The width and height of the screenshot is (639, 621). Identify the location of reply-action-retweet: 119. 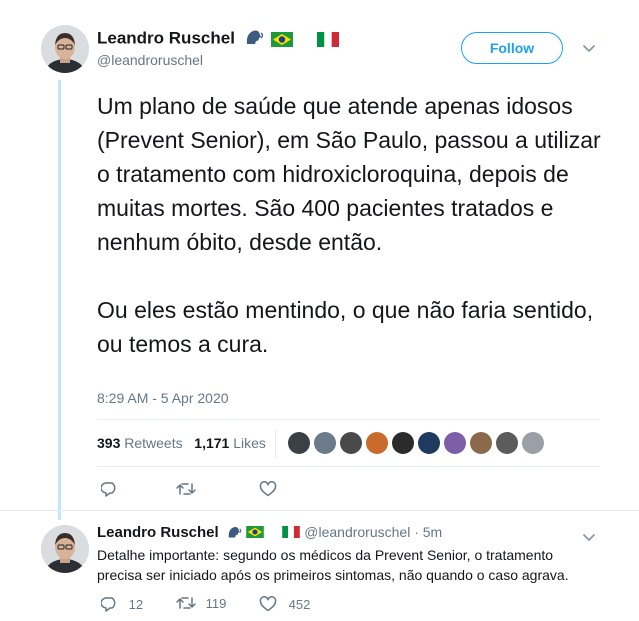
(201, 604).